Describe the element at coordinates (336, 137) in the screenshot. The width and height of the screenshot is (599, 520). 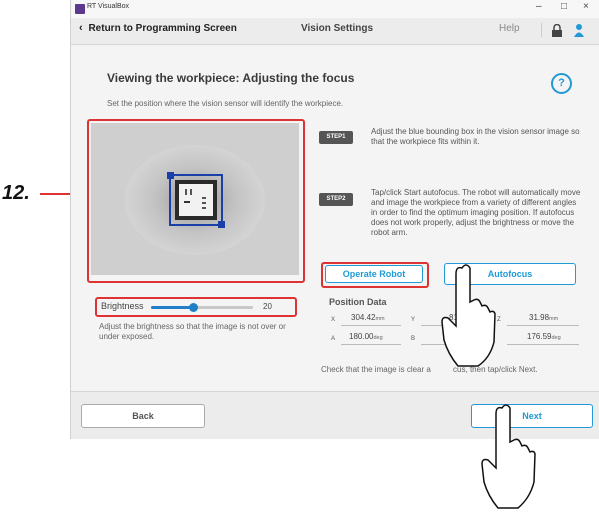
I see `step1-badge: STEP1` at that location.